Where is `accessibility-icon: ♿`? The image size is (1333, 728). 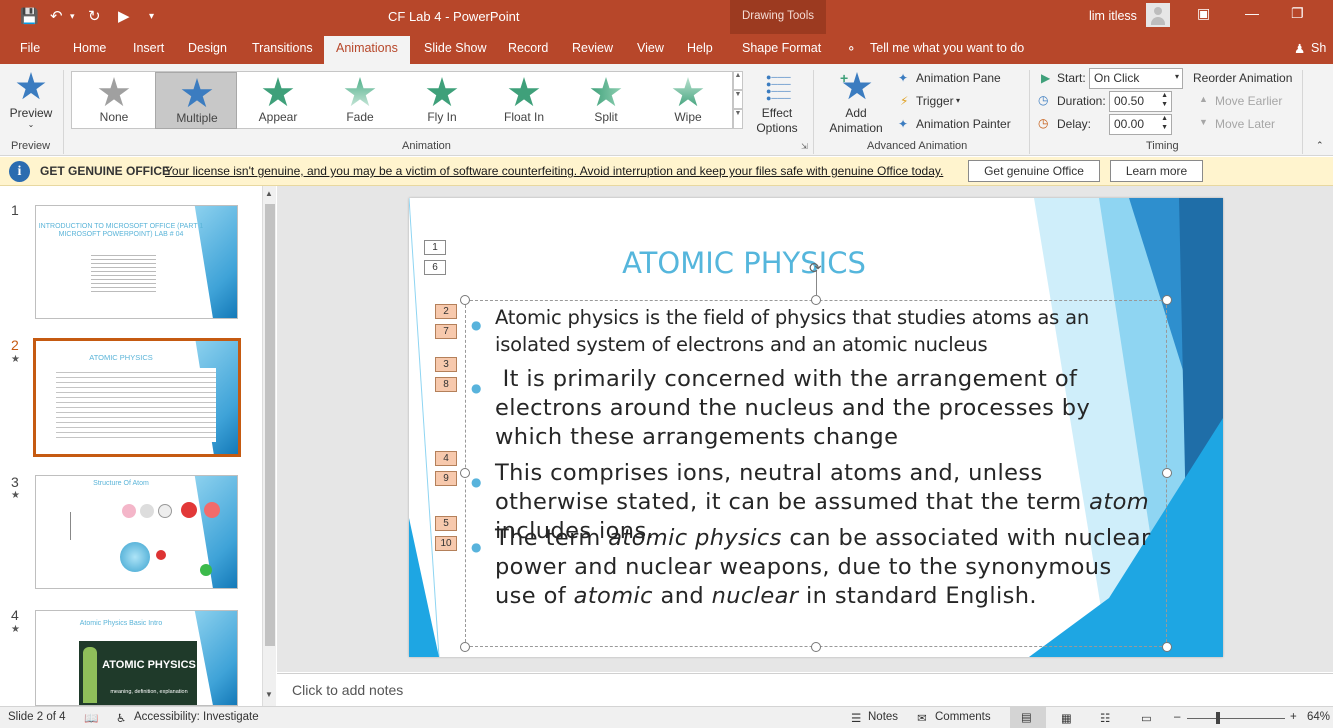
accessibility-icon: ♿ is located at coordinates (121, 718).